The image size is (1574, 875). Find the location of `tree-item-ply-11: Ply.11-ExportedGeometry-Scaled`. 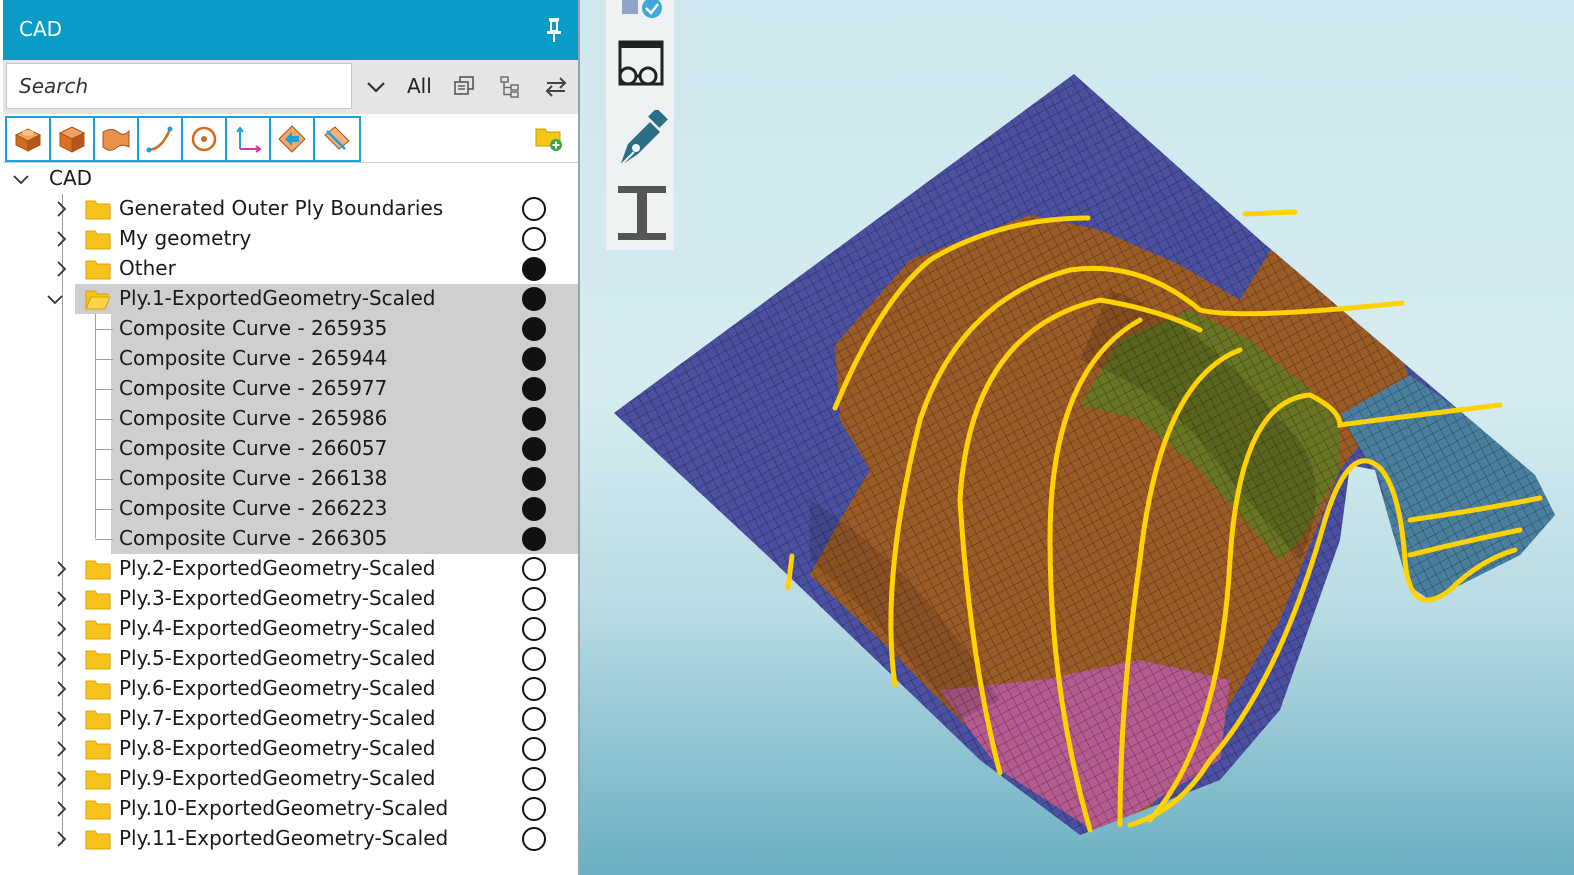

tree-item-ply-11: Ply.11-ExportedGeometry-Scaled is located at coordinates (290, 839).